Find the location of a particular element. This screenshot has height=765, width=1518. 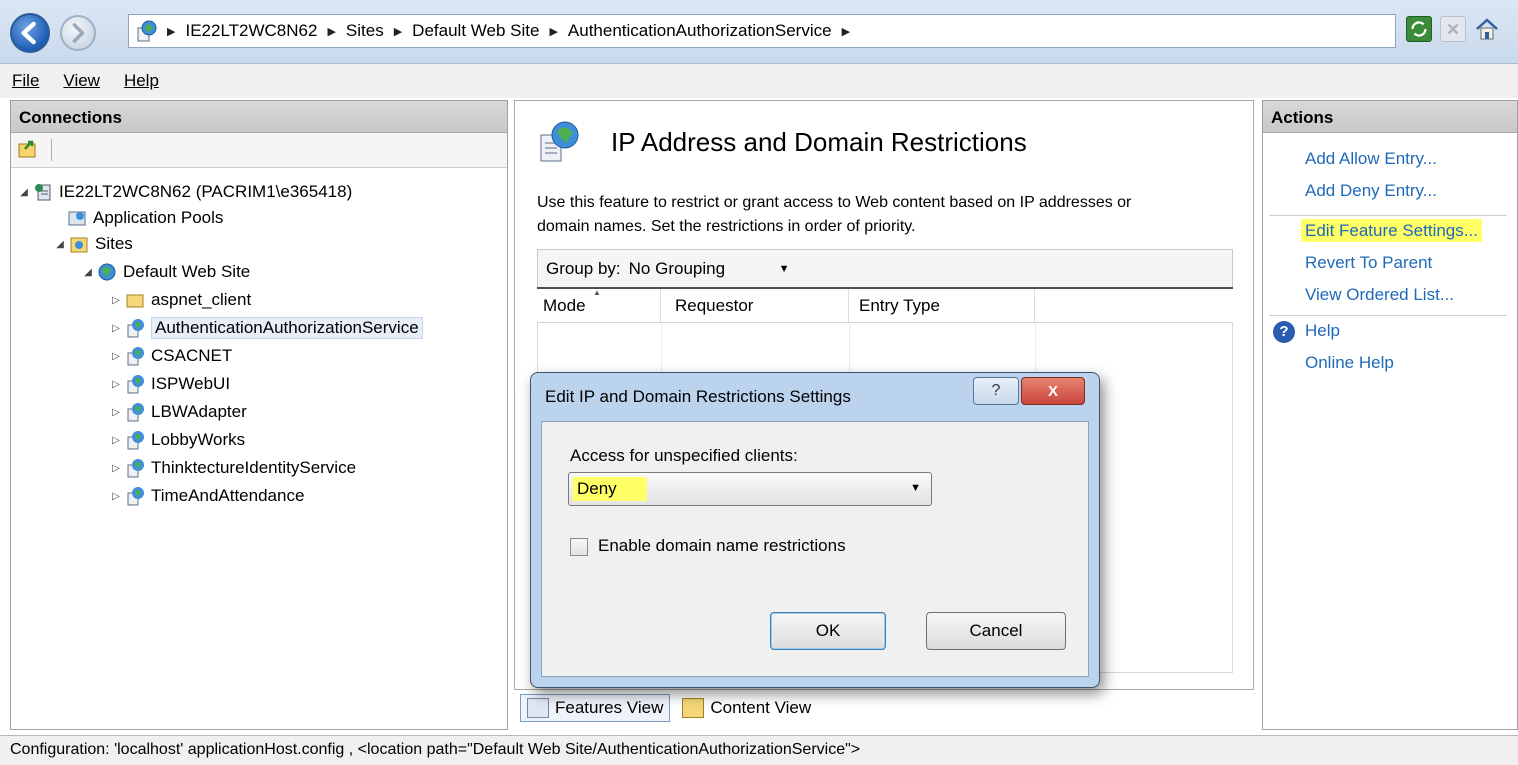

refresh-icon is located at coordinates (1419, 29).